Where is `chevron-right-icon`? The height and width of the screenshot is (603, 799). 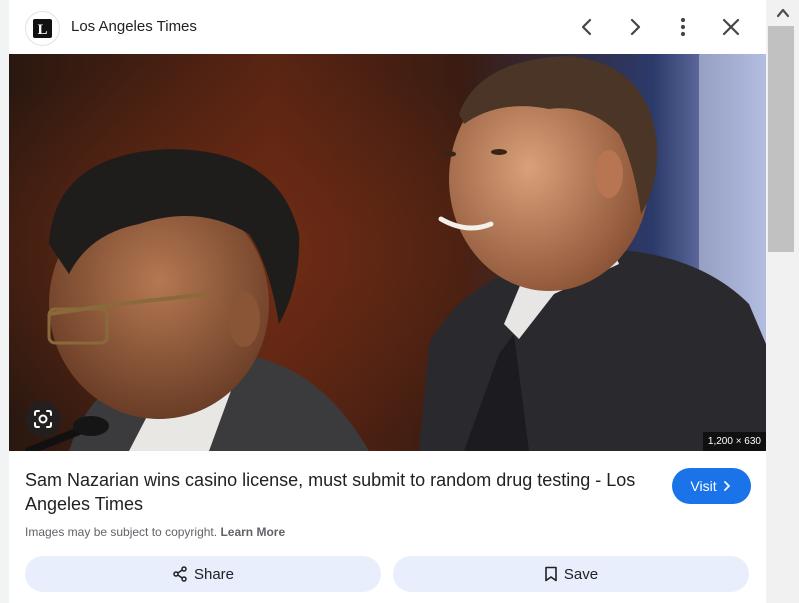
chevron-right-icon is located at coordinates (635, 27).